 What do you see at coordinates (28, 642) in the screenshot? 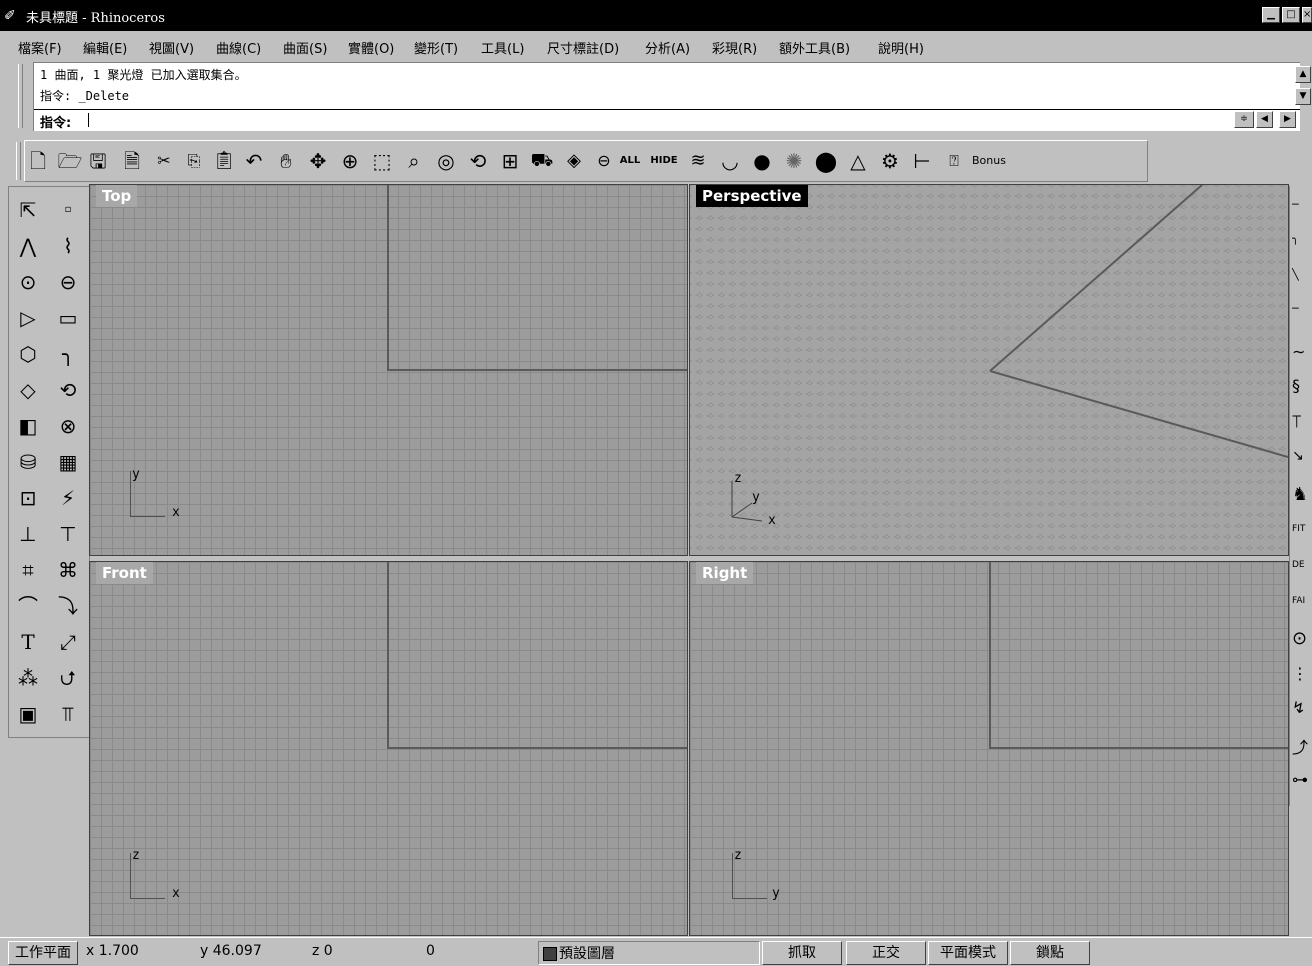
I see `text-icon: T` at bounding box center [28, 642].